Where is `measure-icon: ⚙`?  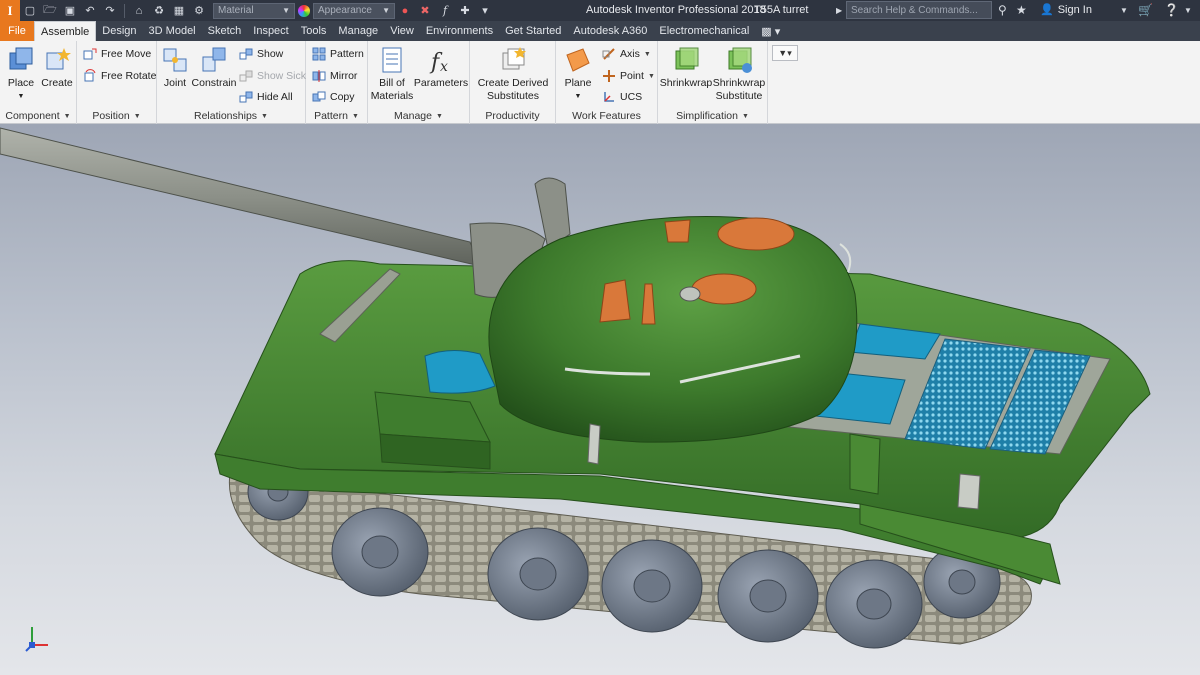
measure-icon: ⚙ is located at coordinates (199, 11).